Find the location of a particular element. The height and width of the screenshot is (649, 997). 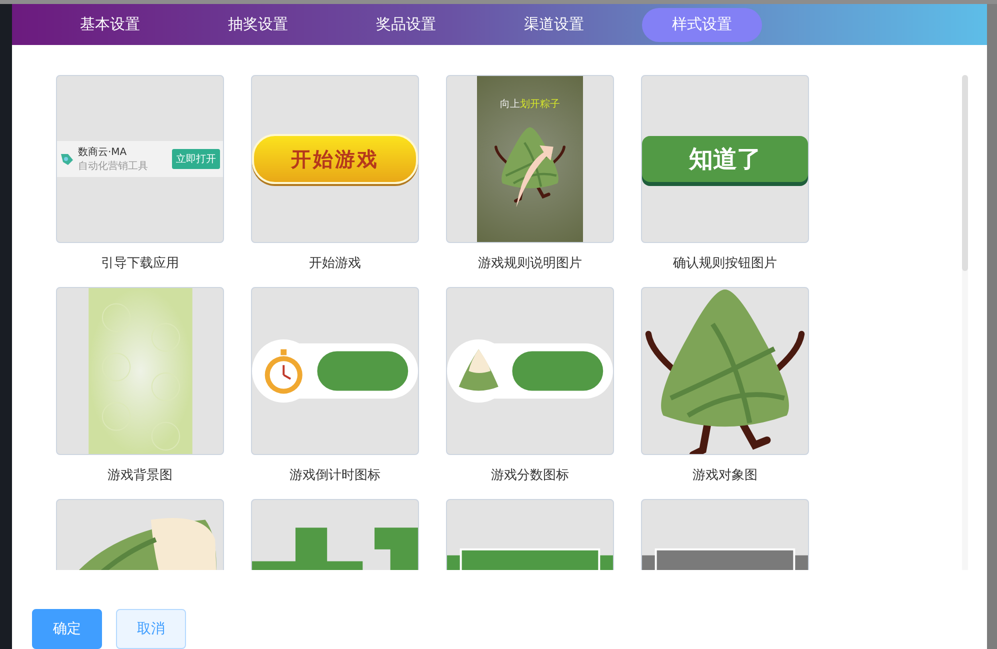

tab: 基本设置 is located at coordinates (110, 25).